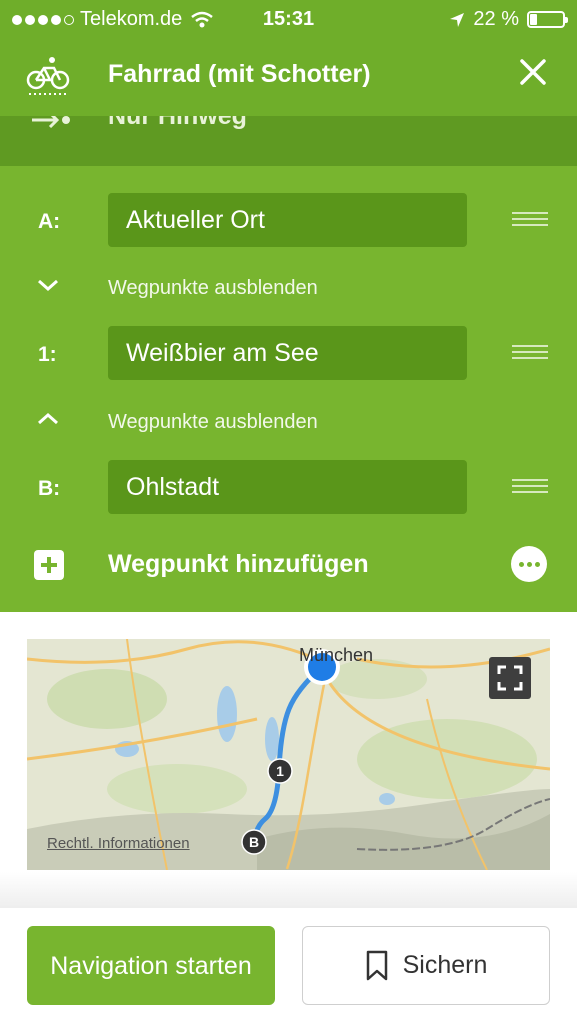 This screenshot has height=1024, width=577. What do you see at coordinates (288, 892) in the screenshot?
I see `scroll-fade` at bounding box center [288, 892].